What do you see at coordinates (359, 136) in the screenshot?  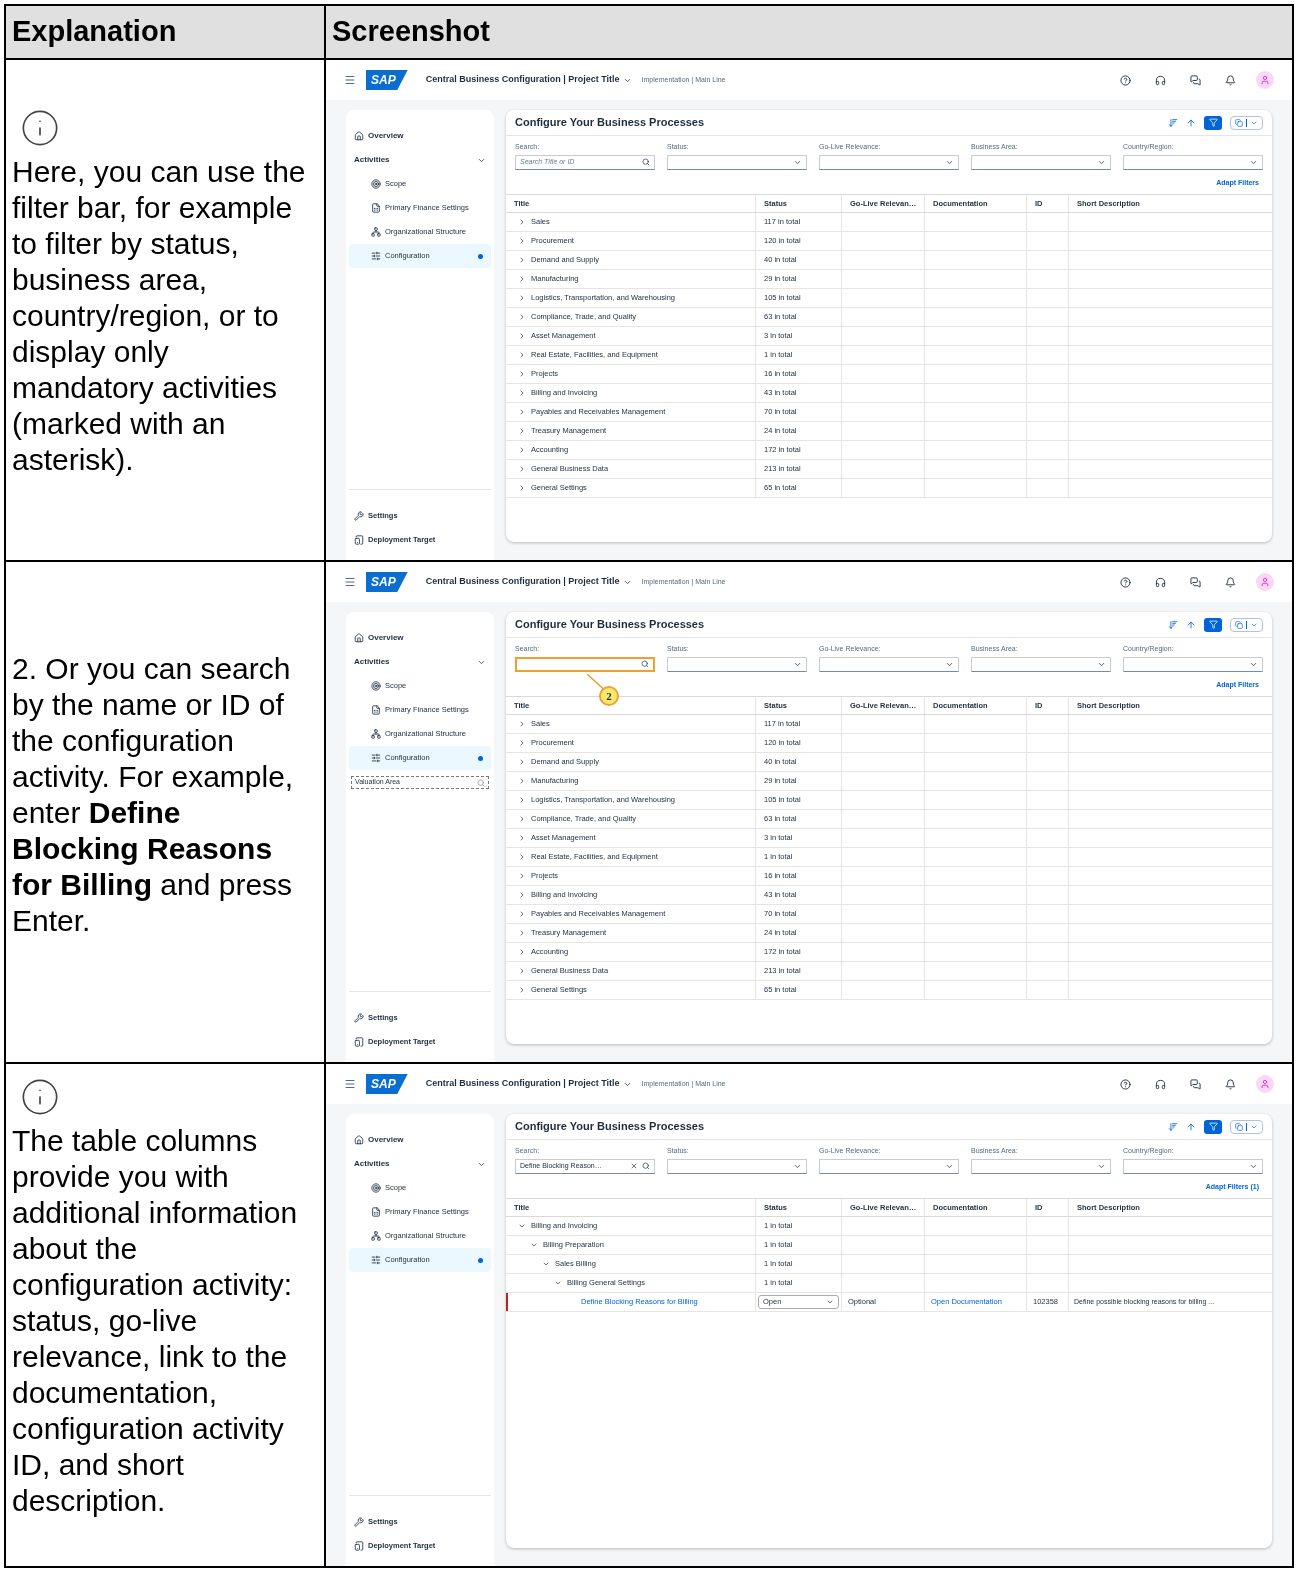 I see `home-icon` at bounding box center [359, 136].